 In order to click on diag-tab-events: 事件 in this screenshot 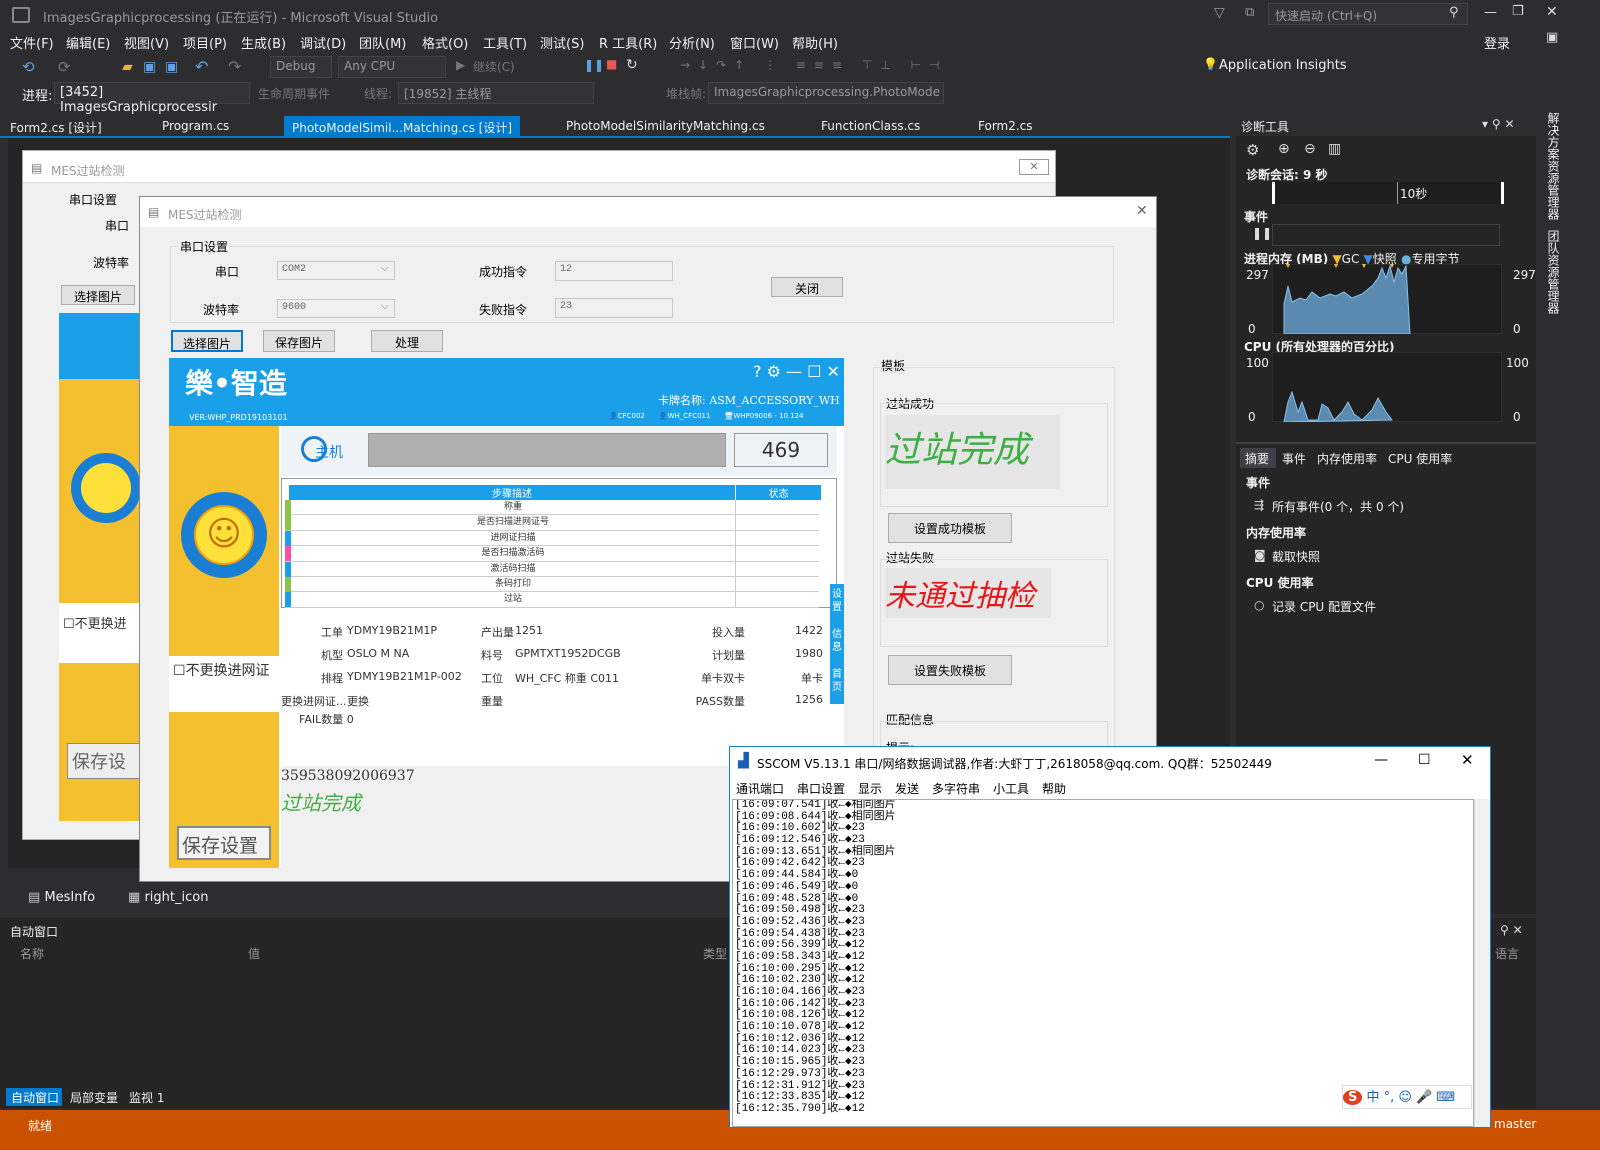, I will do `click(1294, 458)`.